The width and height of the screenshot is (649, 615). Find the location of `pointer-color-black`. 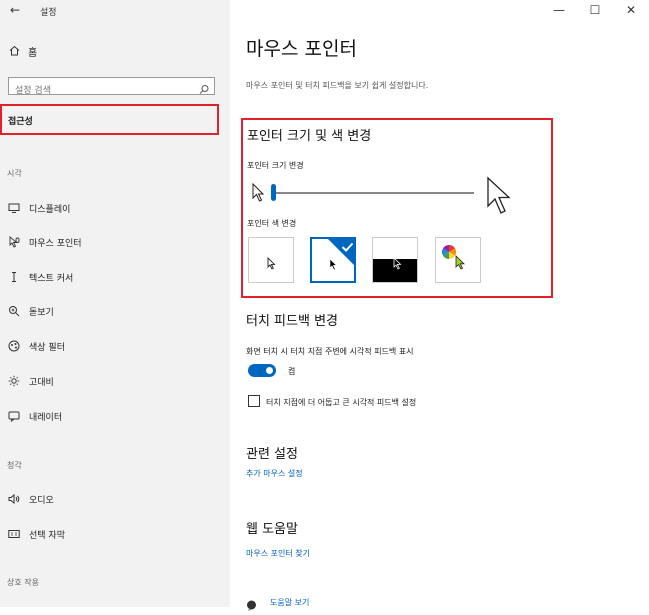

pointer-color-black is located at coordinates (333, 260).